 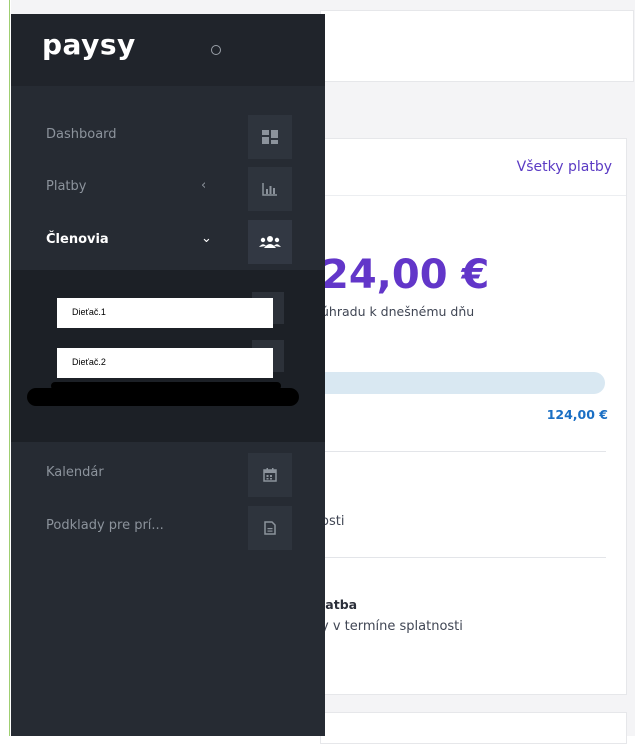 What do you see at coordinates (392, 626) in the screenshot?
I see `list-item-text: y v termíne splatnosti` at bounding box center [392, 626].